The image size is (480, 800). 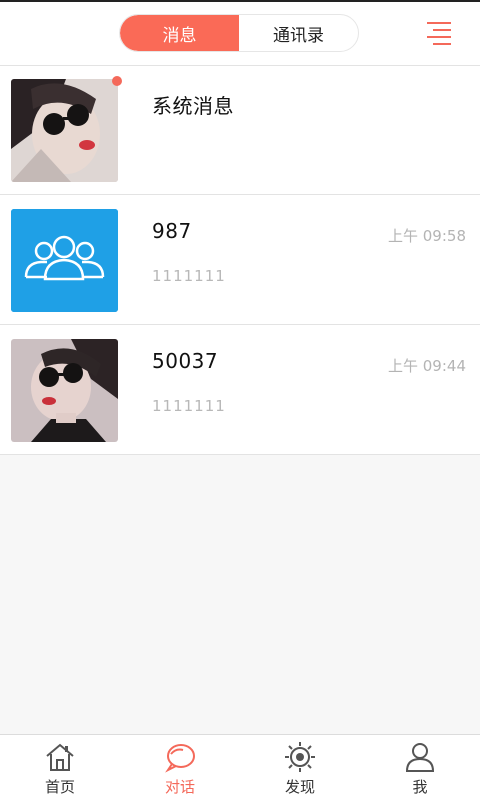 I want to click on conversation-time: 上午 09:44, so click(x=427, y=366).